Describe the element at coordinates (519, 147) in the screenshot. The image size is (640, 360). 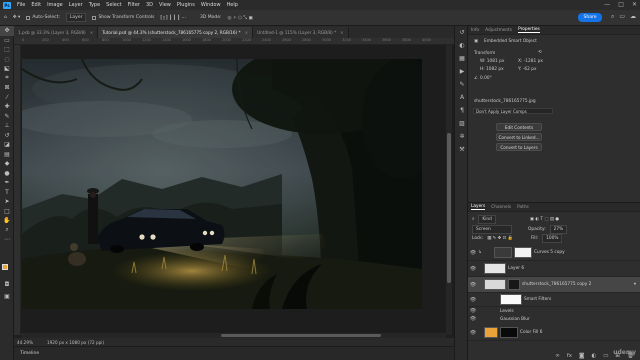
I see `convert-layers-button: Convert to Layers` at that location.